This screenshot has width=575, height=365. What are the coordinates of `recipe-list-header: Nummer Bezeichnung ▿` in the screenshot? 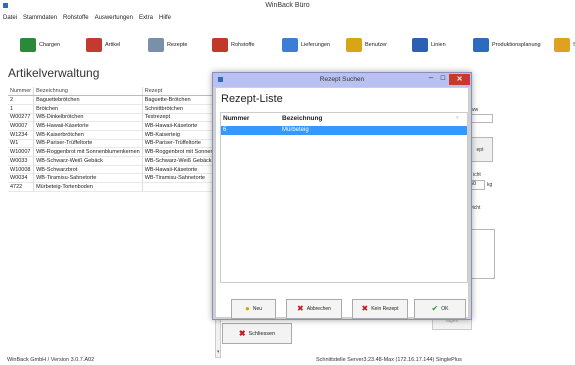 It's located at (344, 118).